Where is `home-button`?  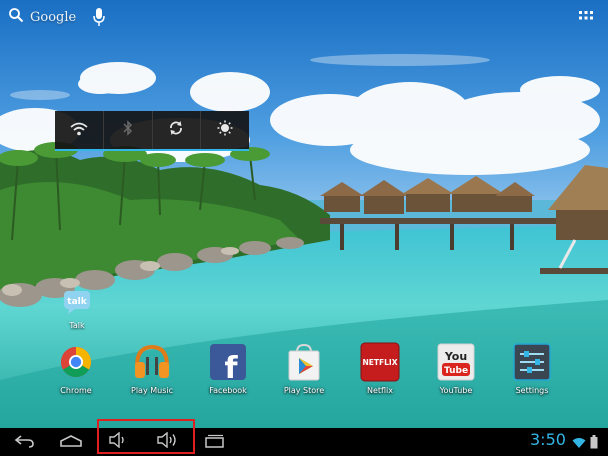 home-button is located at coordinates (71, 442).